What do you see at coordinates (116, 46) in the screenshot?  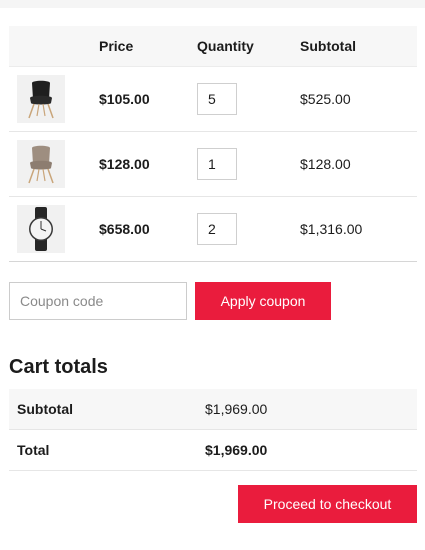 I see `header-price: Price` at bounding box center [116, 46].